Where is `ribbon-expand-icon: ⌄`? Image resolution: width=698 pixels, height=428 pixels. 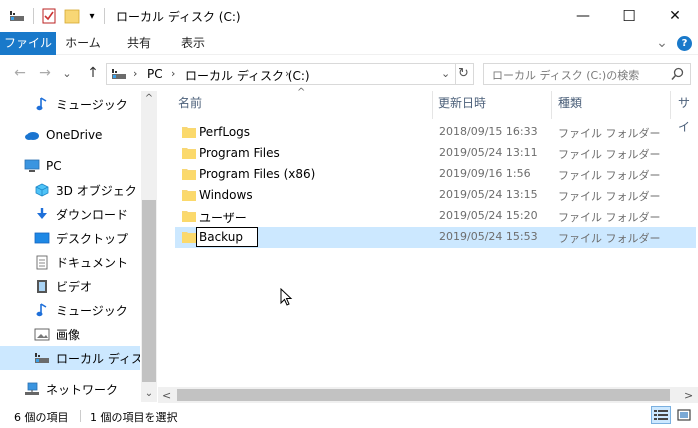 ribbon-expand-icon: ⌄ is located at coordinates (662, 43).